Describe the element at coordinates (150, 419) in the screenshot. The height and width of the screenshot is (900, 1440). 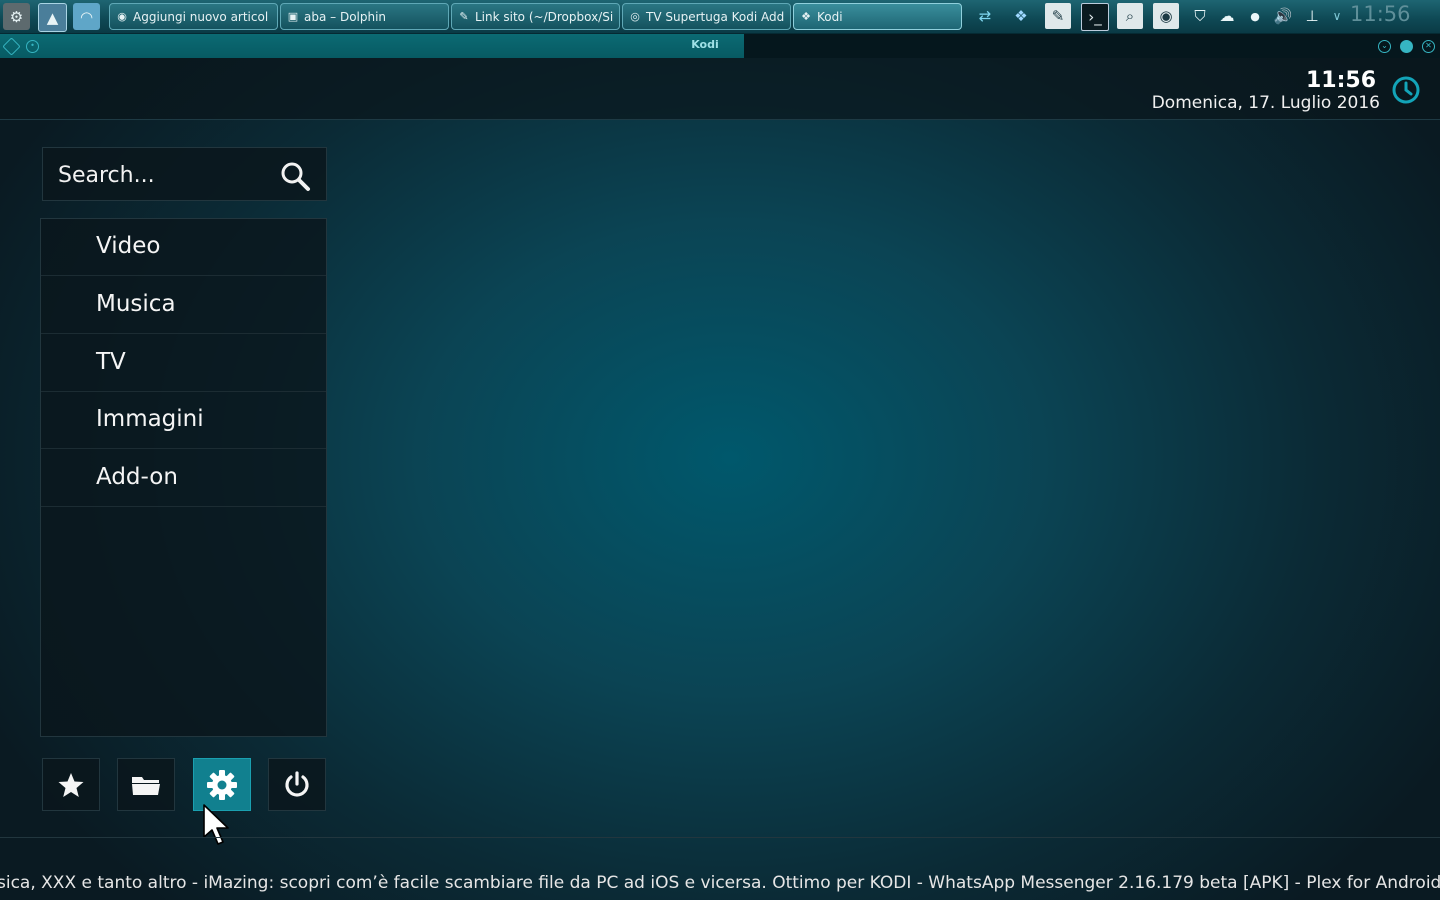
I see `menu-item-label: Immagini` at that location.